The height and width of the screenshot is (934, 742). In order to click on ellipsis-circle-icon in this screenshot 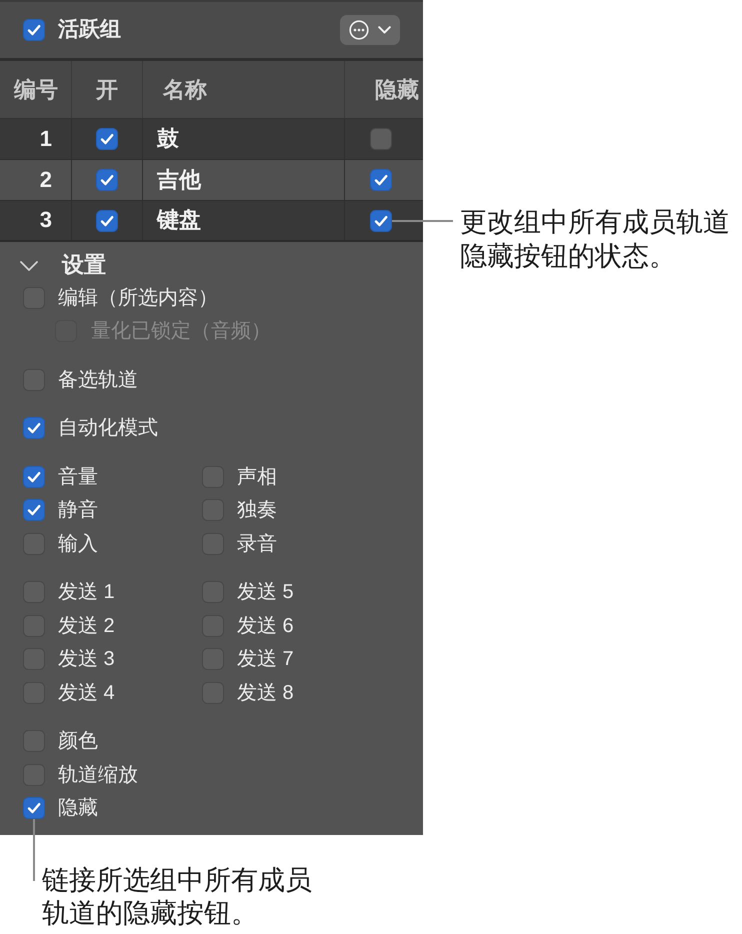, I will do `click(359, 30)`.